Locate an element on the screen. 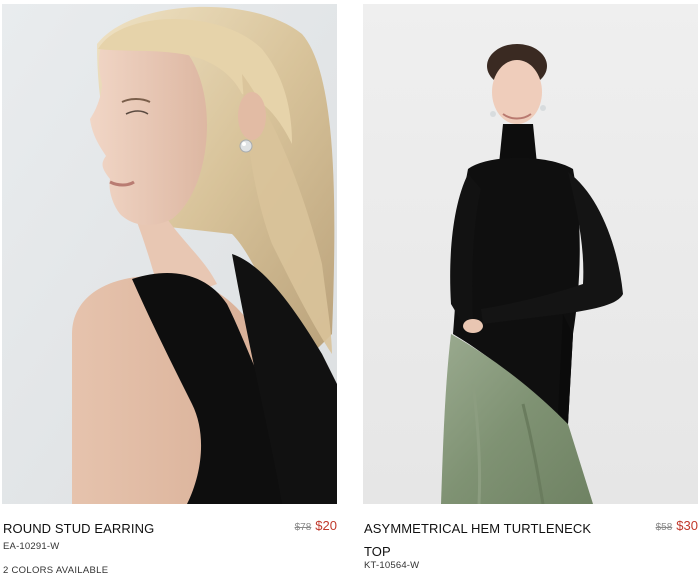 The image size is (700, 580). sale-price: $20 is located at coordinates (326, 525).